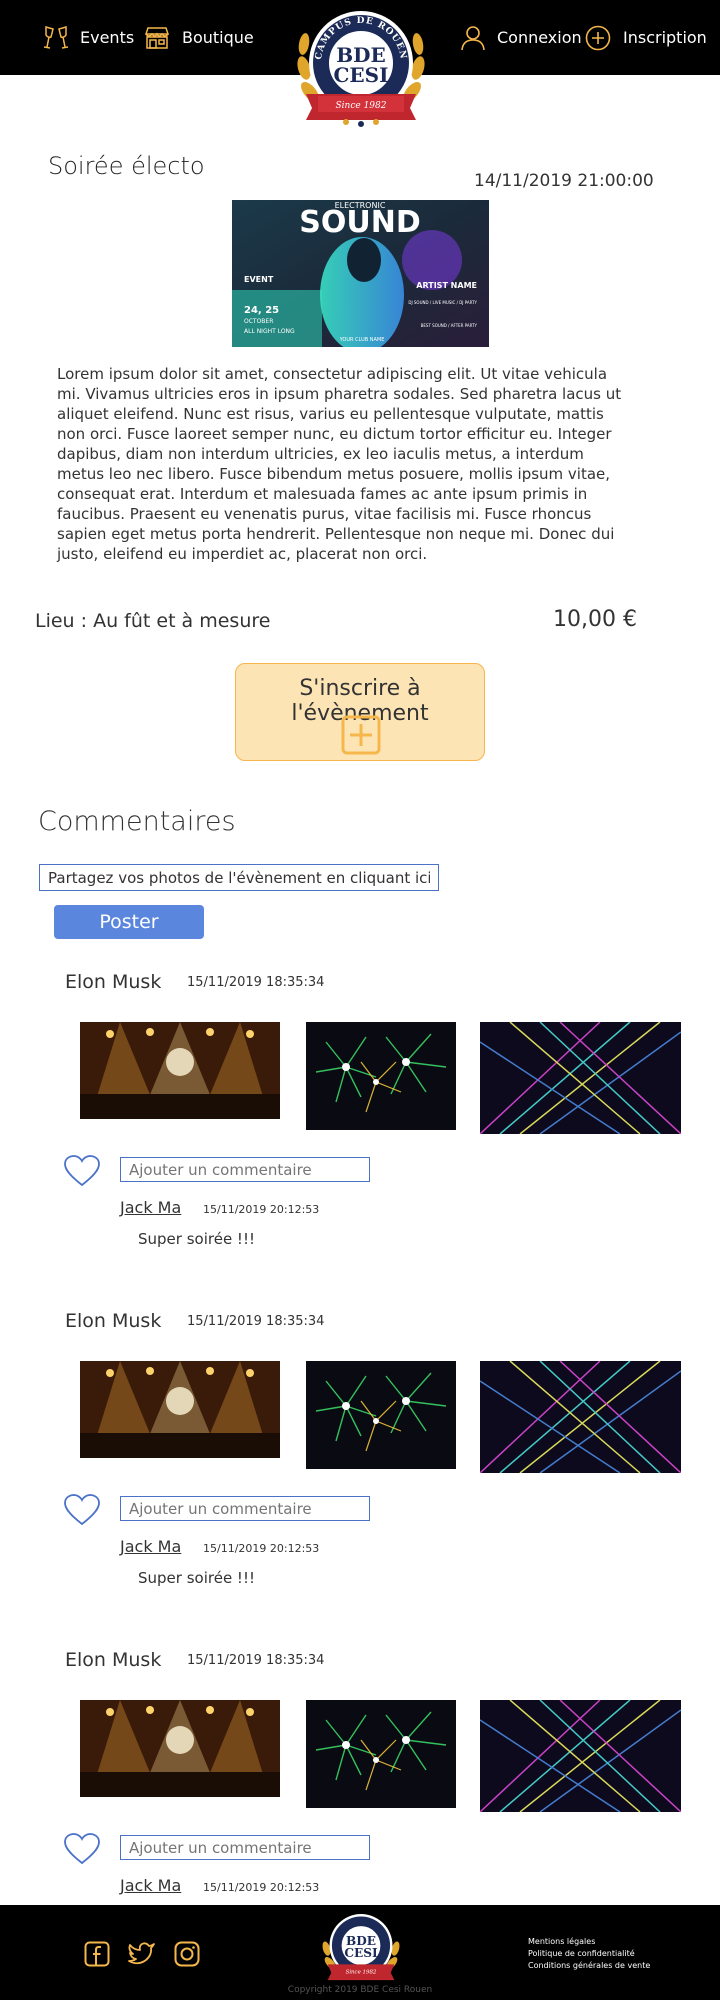 The width and height of the screenshot is (720, 2000). What do you see at coordinates (361, 735) in the screenshot?
I see `plus-square-icon` at bounding box center [361, 735].